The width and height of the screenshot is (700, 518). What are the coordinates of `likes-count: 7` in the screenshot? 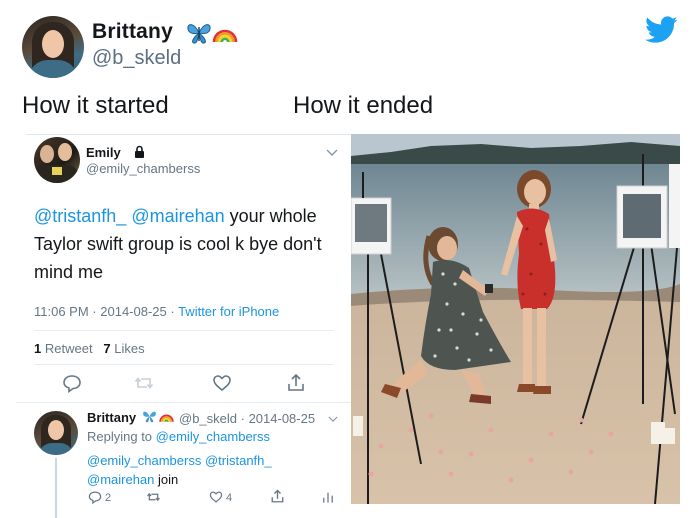 It's located at (106, 348).